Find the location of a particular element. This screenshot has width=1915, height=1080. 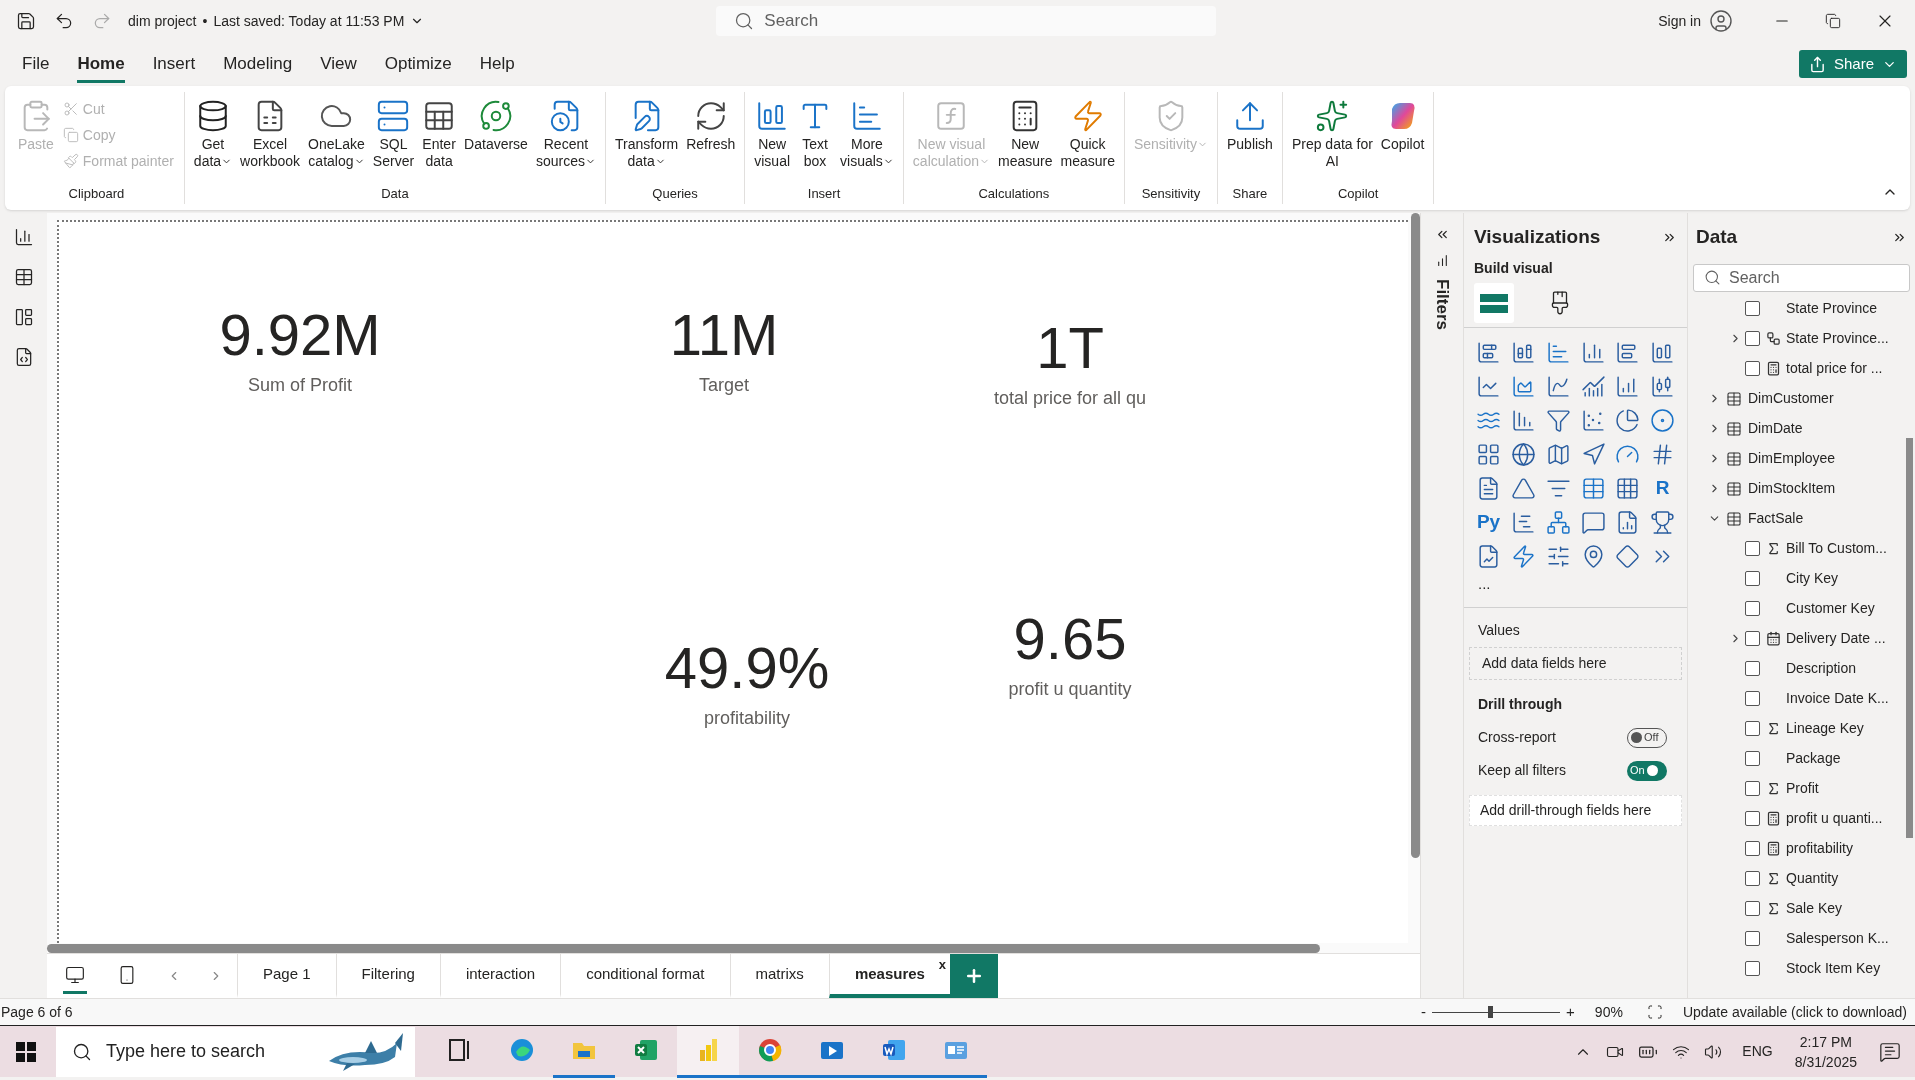

ribbon-button: New visual is located at coordinates (772, 138).